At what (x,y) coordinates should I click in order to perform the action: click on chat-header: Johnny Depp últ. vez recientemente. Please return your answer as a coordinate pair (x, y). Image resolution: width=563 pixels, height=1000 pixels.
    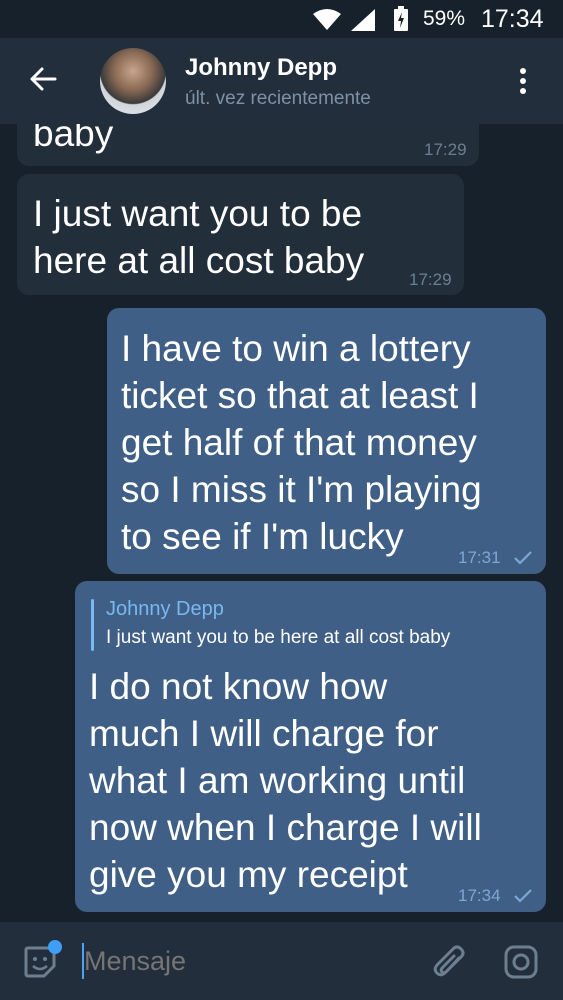
    Looking at the image, I should click on (281, 81).